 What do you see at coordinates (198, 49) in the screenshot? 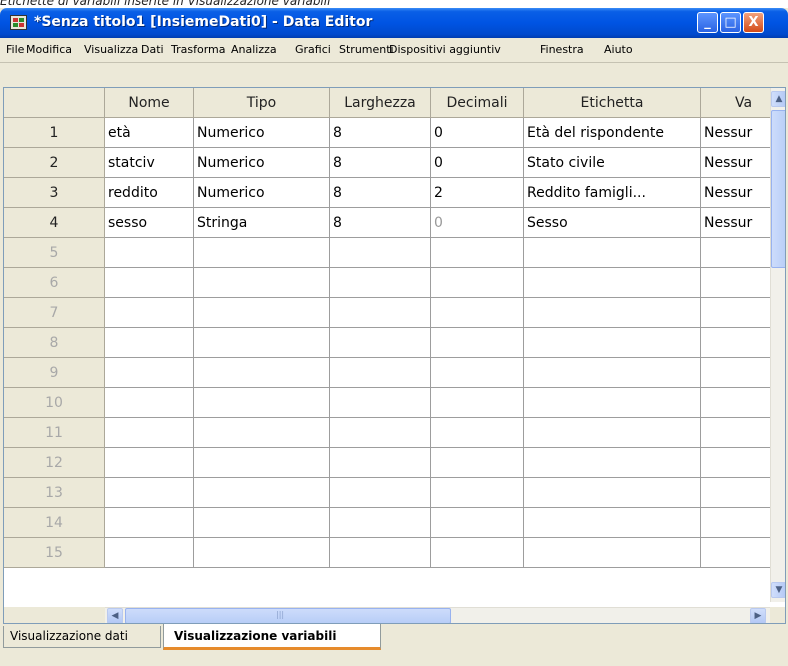
I see `menu-item-trasforma: Trasforma` at bounding box center [198, 49].